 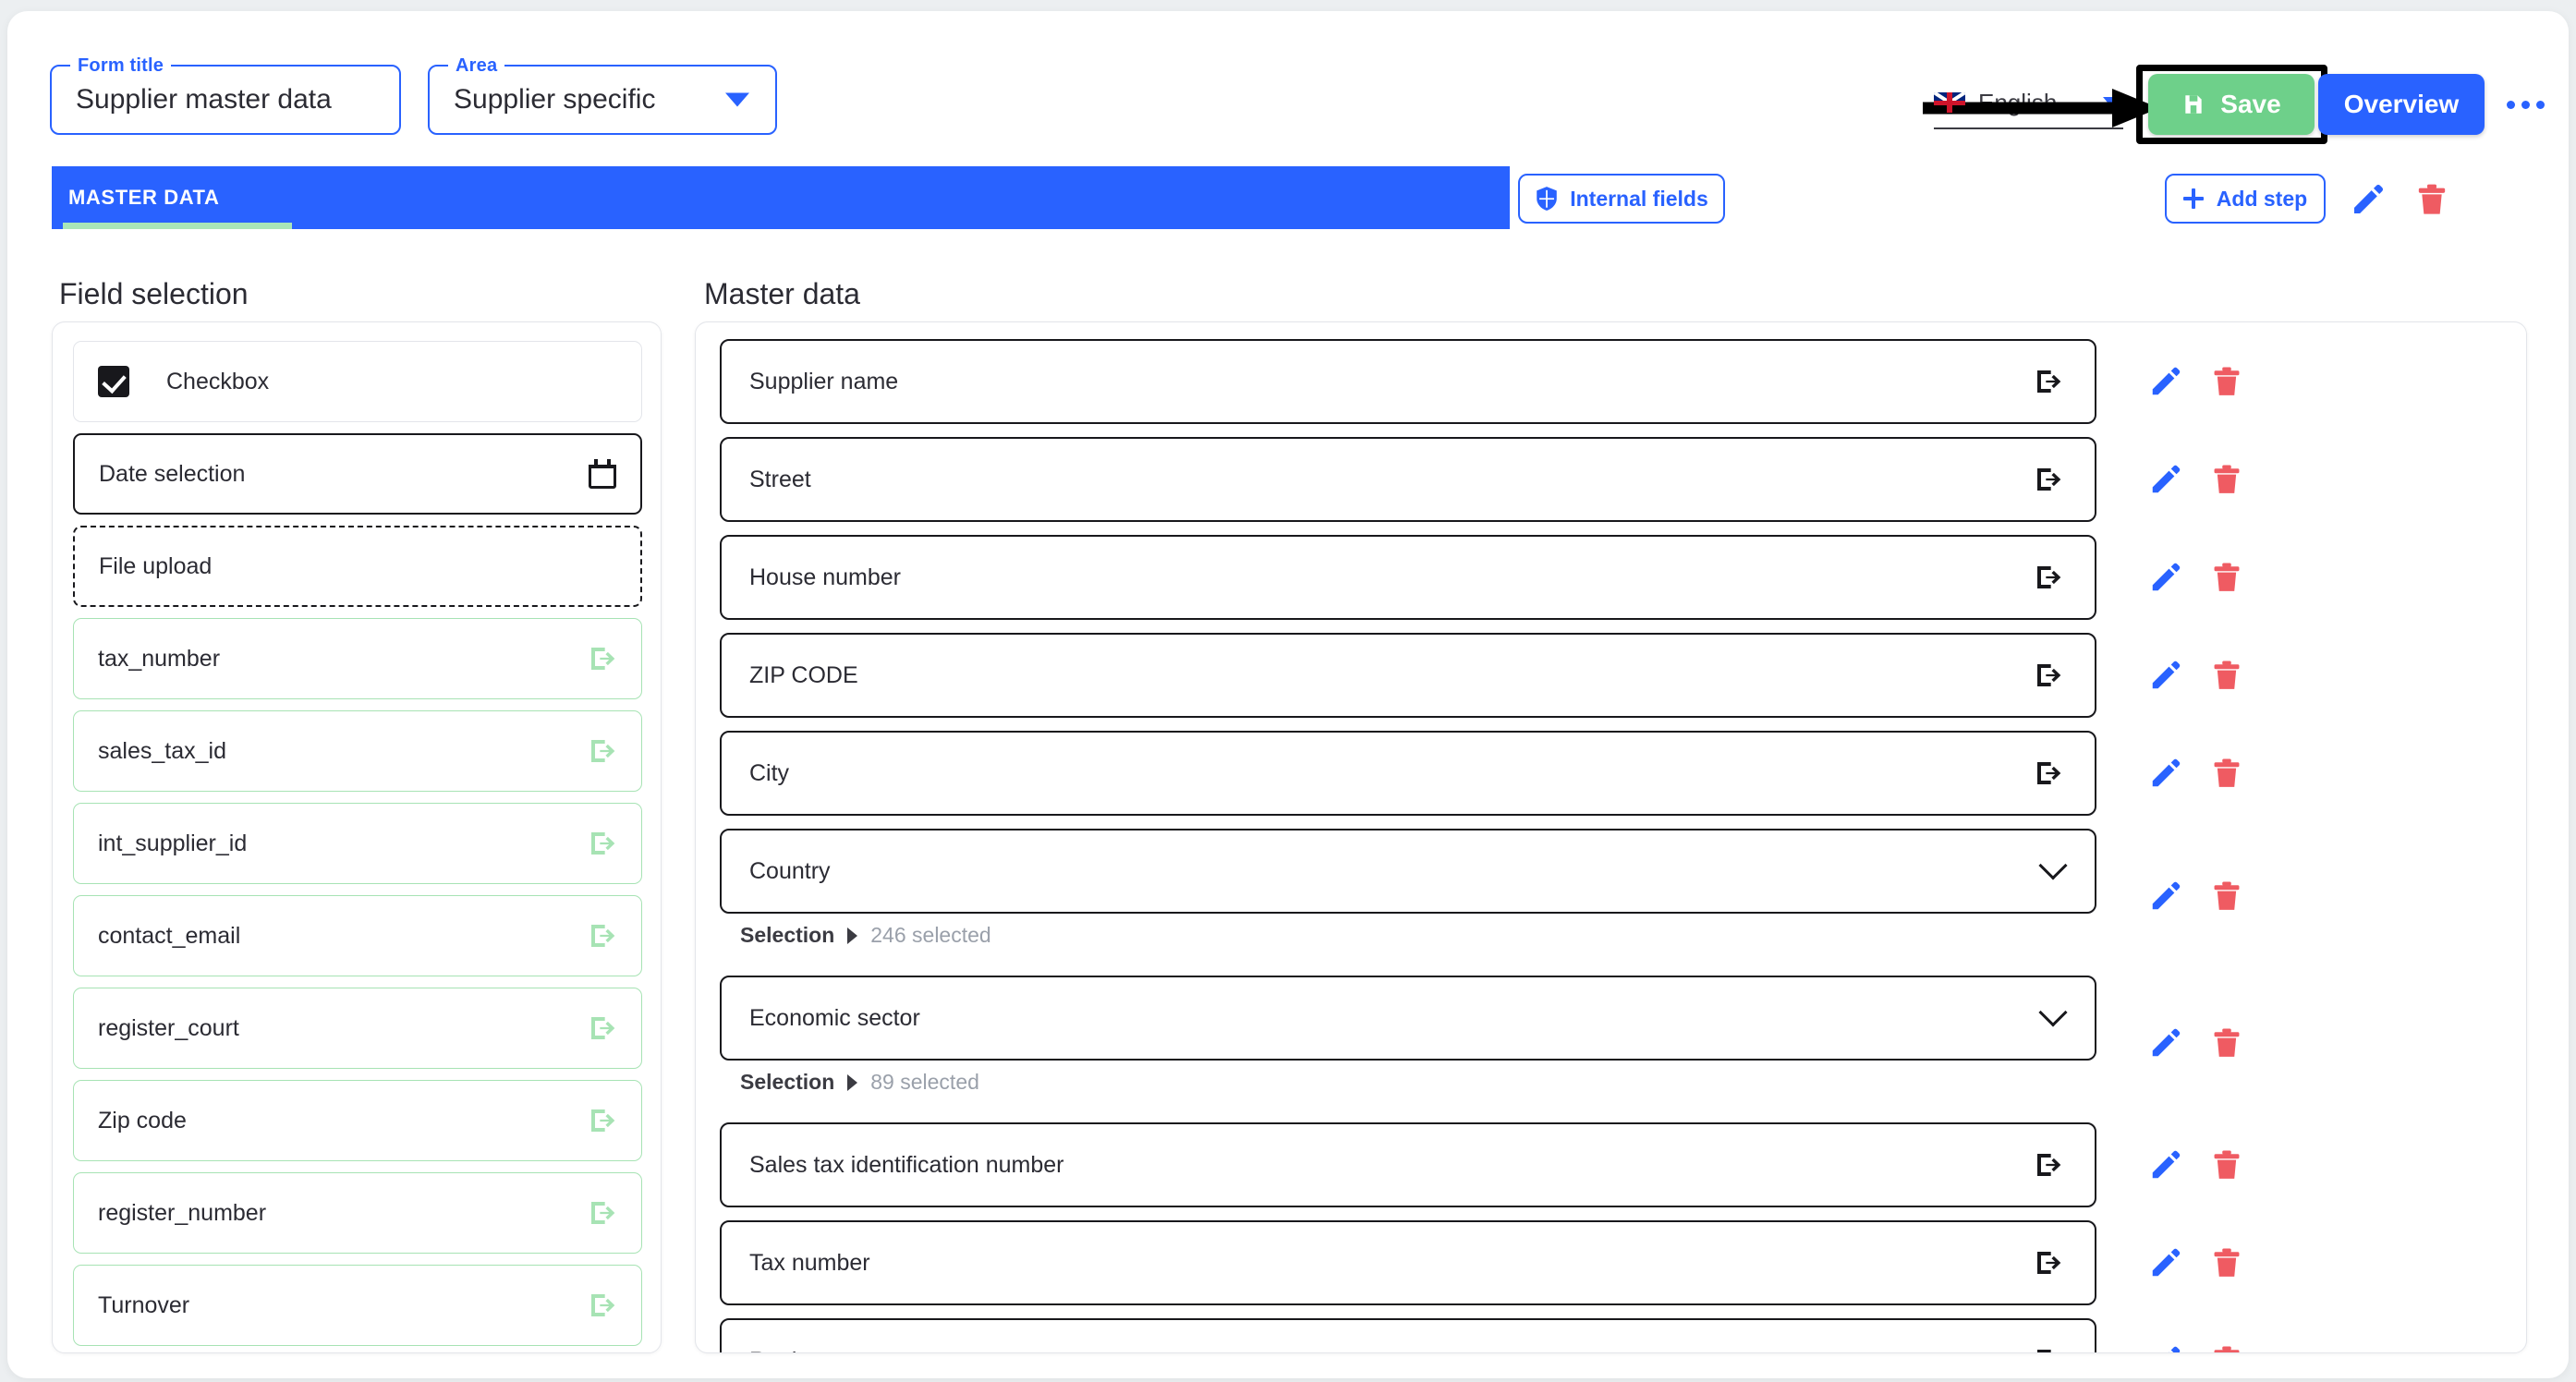 What do you see at coordinates (1408, 1165) in the screenshot?
I see `master-data-field: Sales tax identification number` at bounding box center [1408, 1165].